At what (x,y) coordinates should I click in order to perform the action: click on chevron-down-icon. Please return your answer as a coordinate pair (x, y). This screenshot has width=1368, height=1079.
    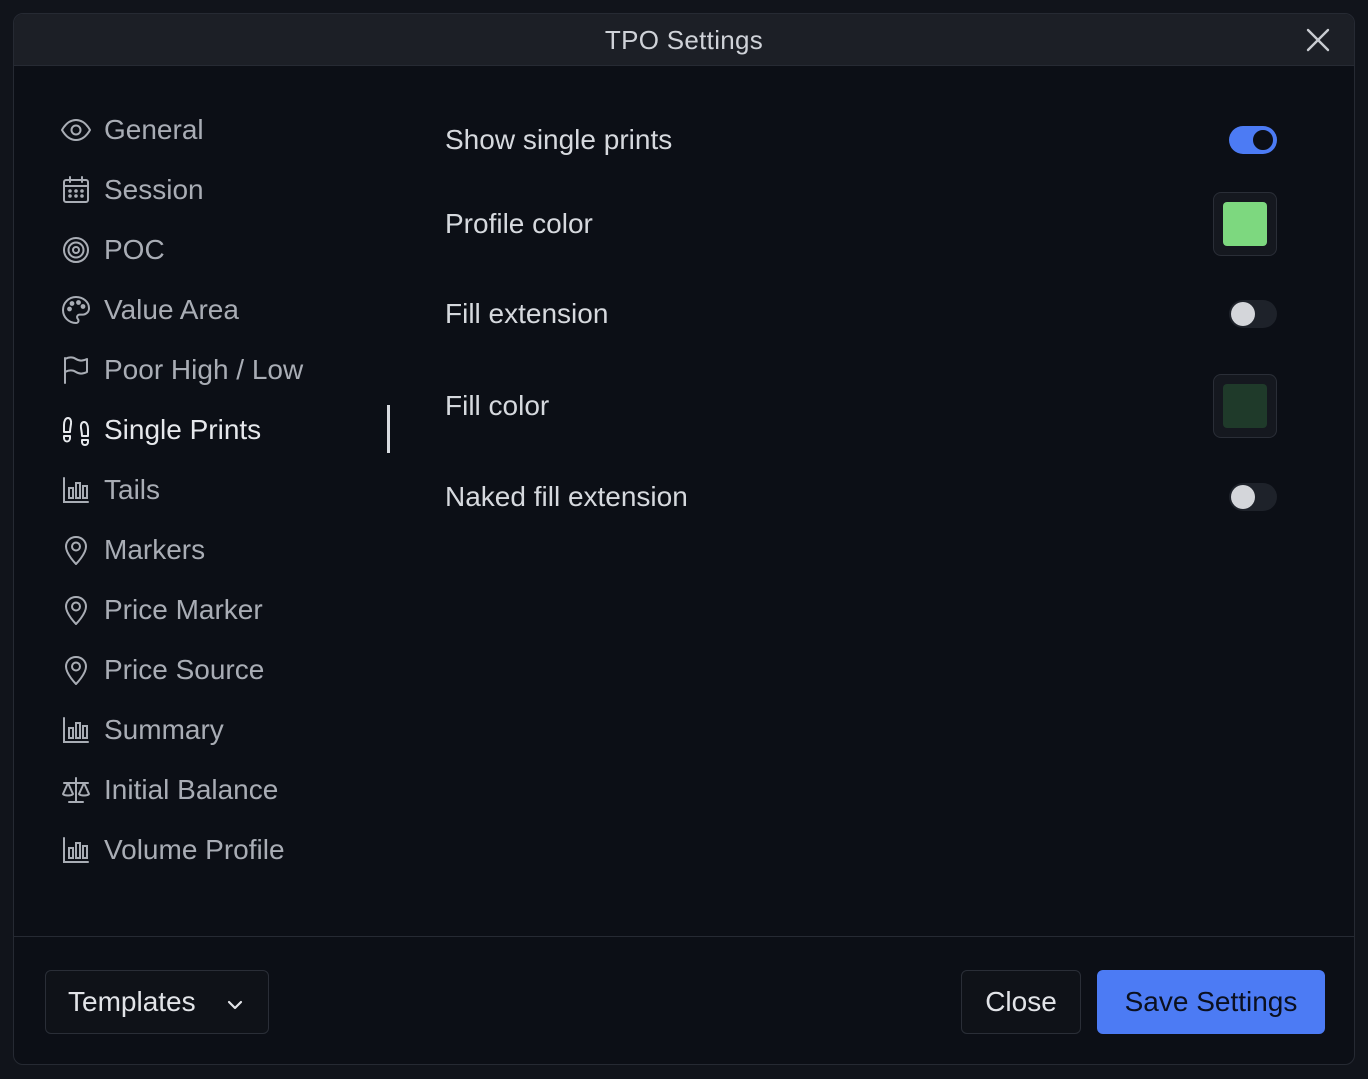
    Looking at the image, I should click on (235, 1002).